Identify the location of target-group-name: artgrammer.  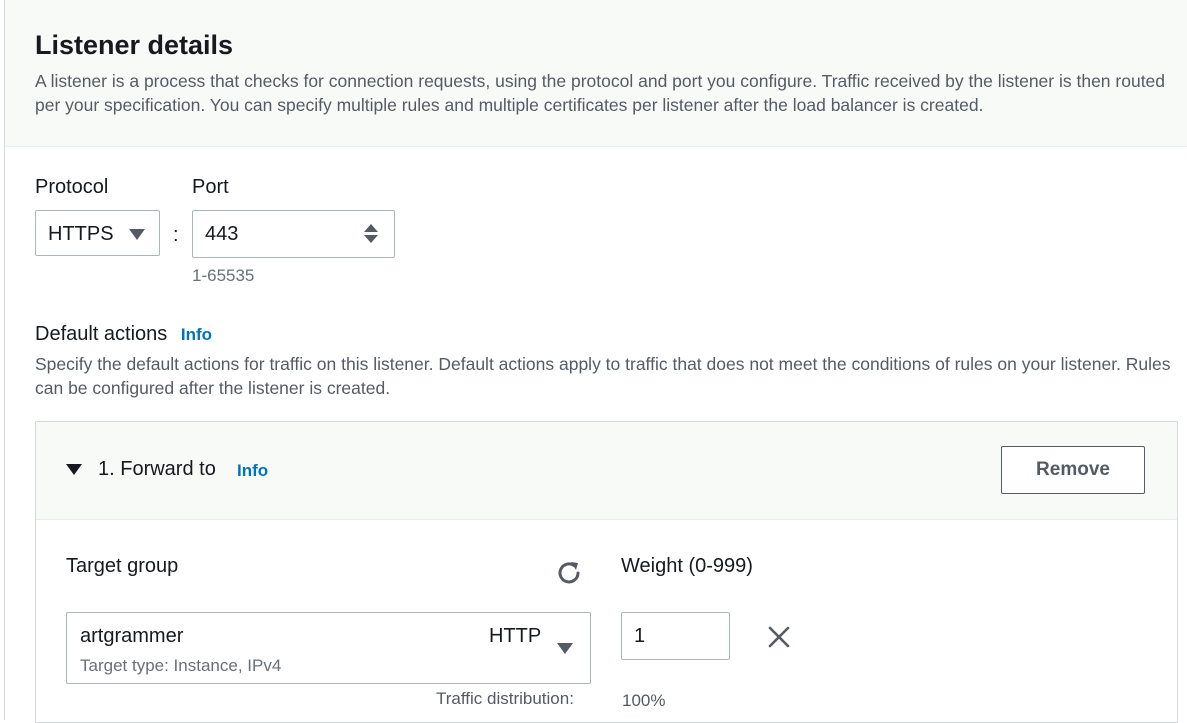
(132, 636).